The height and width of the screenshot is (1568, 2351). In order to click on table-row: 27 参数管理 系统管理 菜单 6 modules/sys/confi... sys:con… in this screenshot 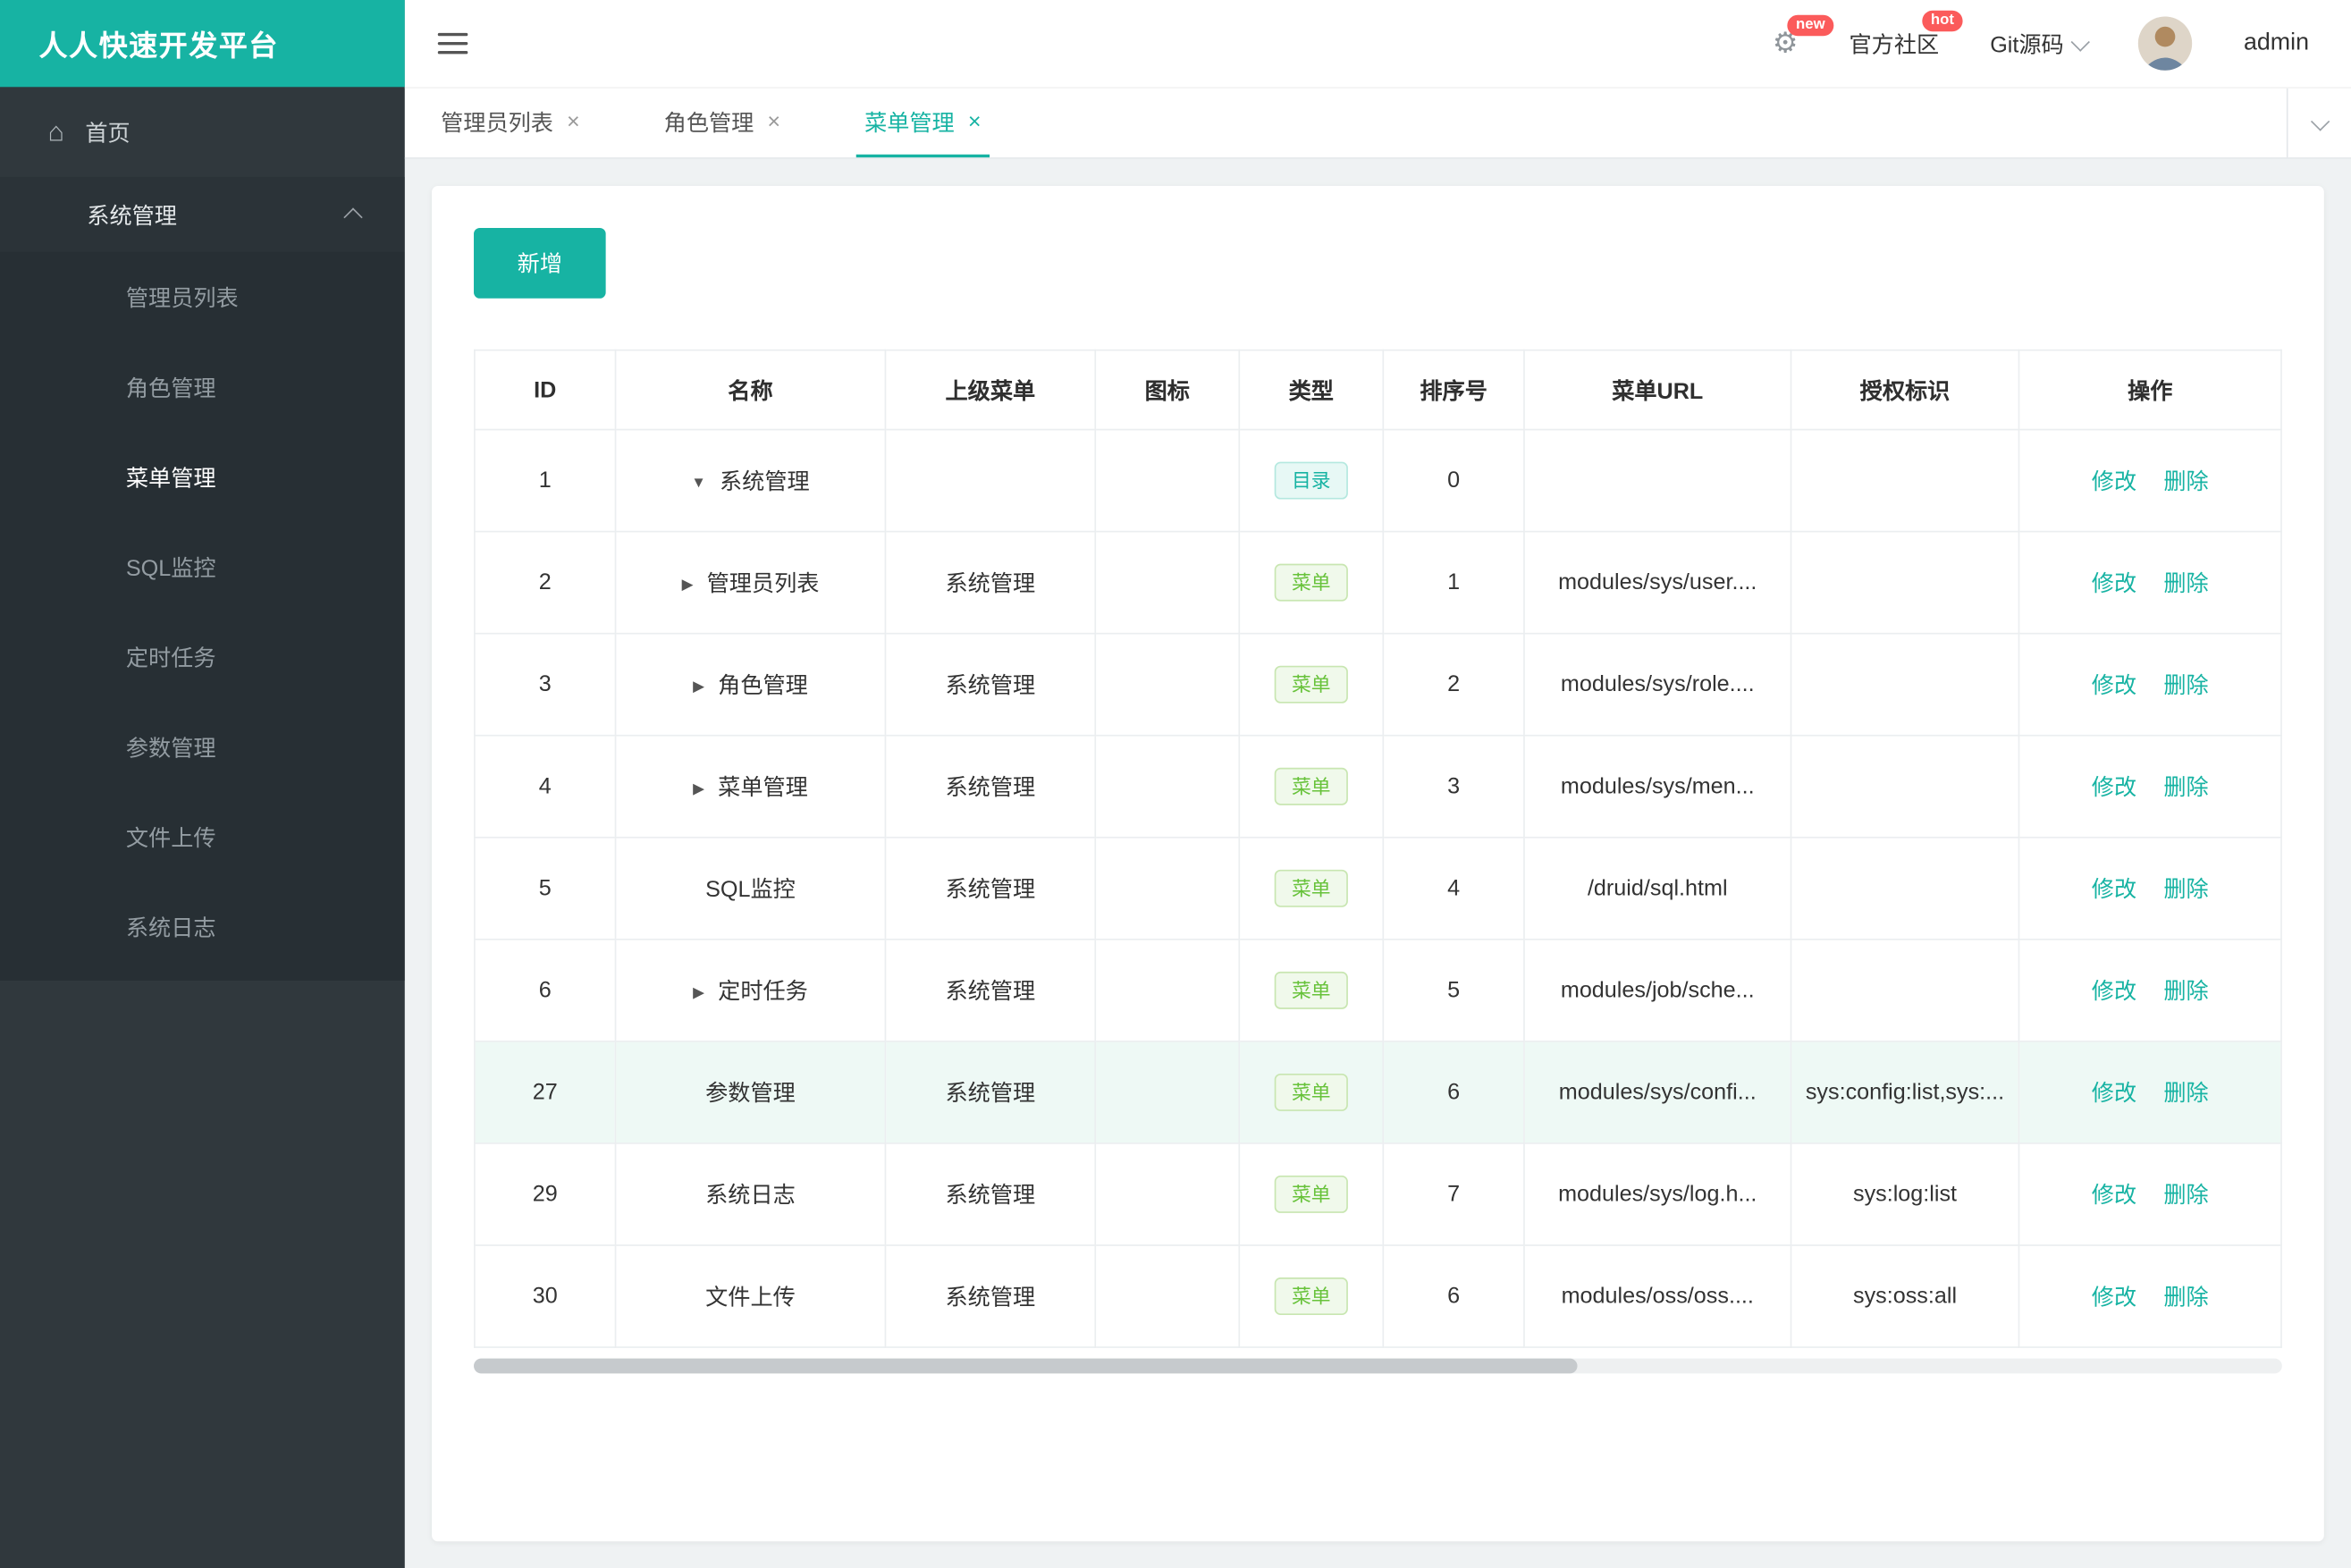, I will do `click(1378, 1092)`.